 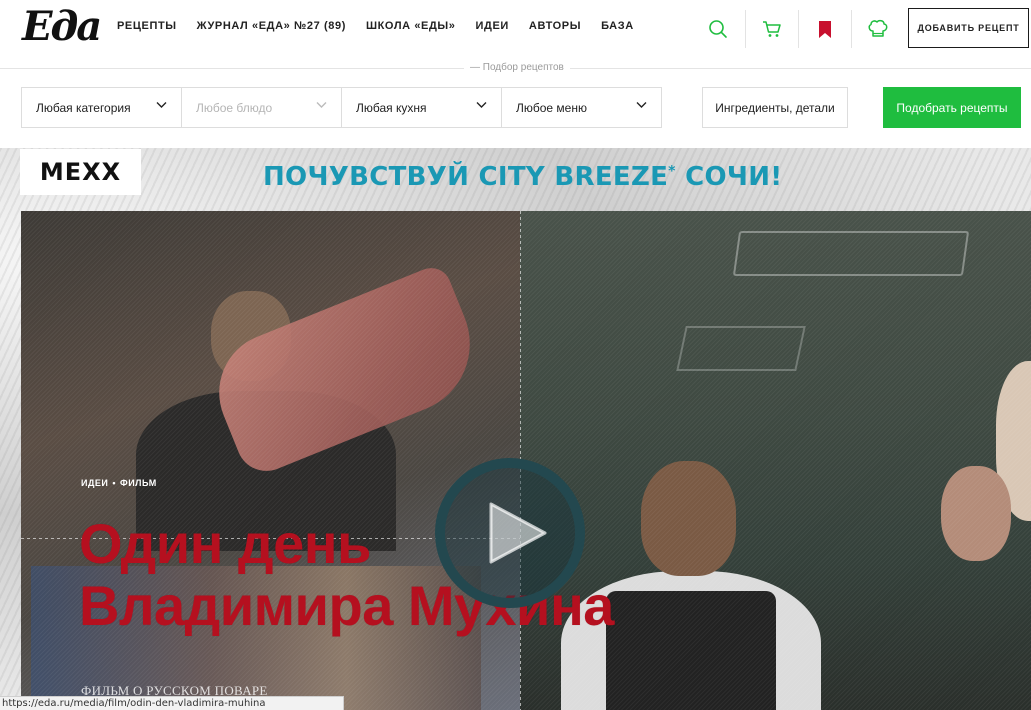 I want to click on dish-select-placeholder: Любое блюдо, so click(x=234, y=107).